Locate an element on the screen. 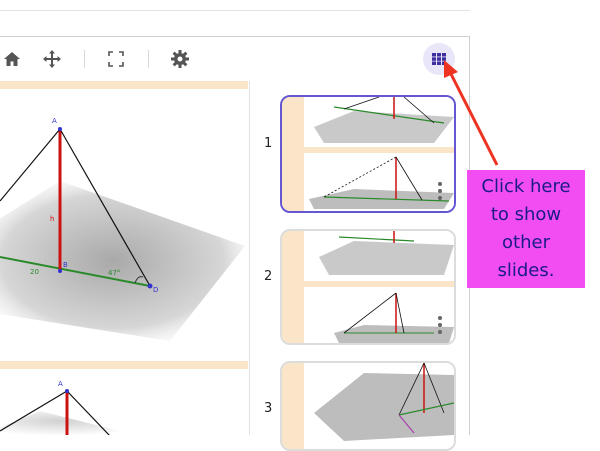 This screenshot has height=451, width=600. slide-number: 2 is located at coordinates (268, 276).